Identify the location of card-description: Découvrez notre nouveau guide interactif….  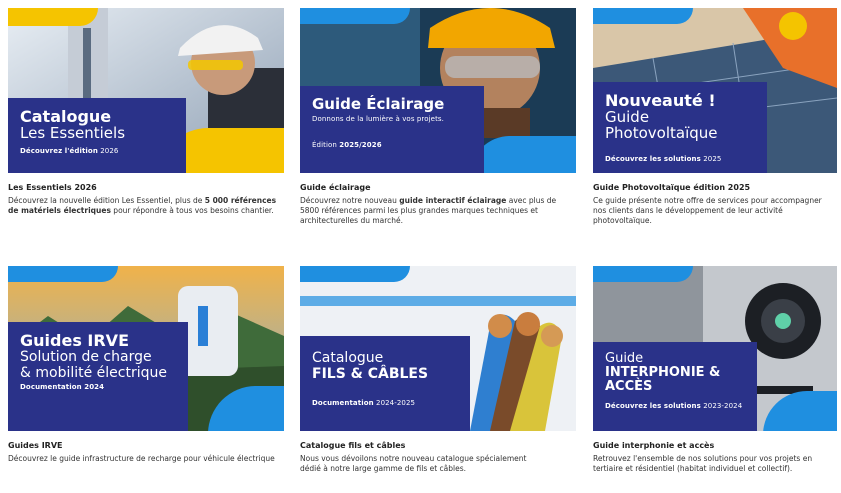
(428, 210).